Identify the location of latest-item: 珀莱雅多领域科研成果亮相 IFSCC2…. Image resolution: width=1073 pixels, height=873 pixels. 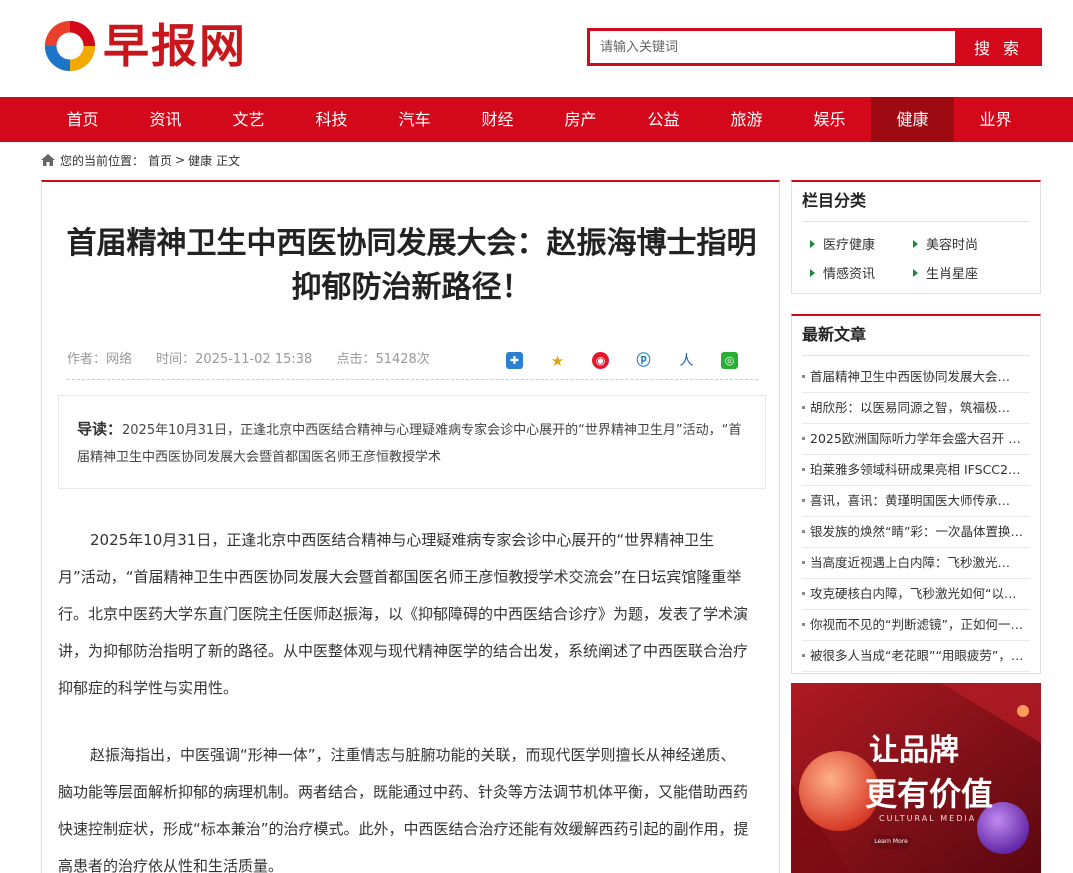
(916, 470).